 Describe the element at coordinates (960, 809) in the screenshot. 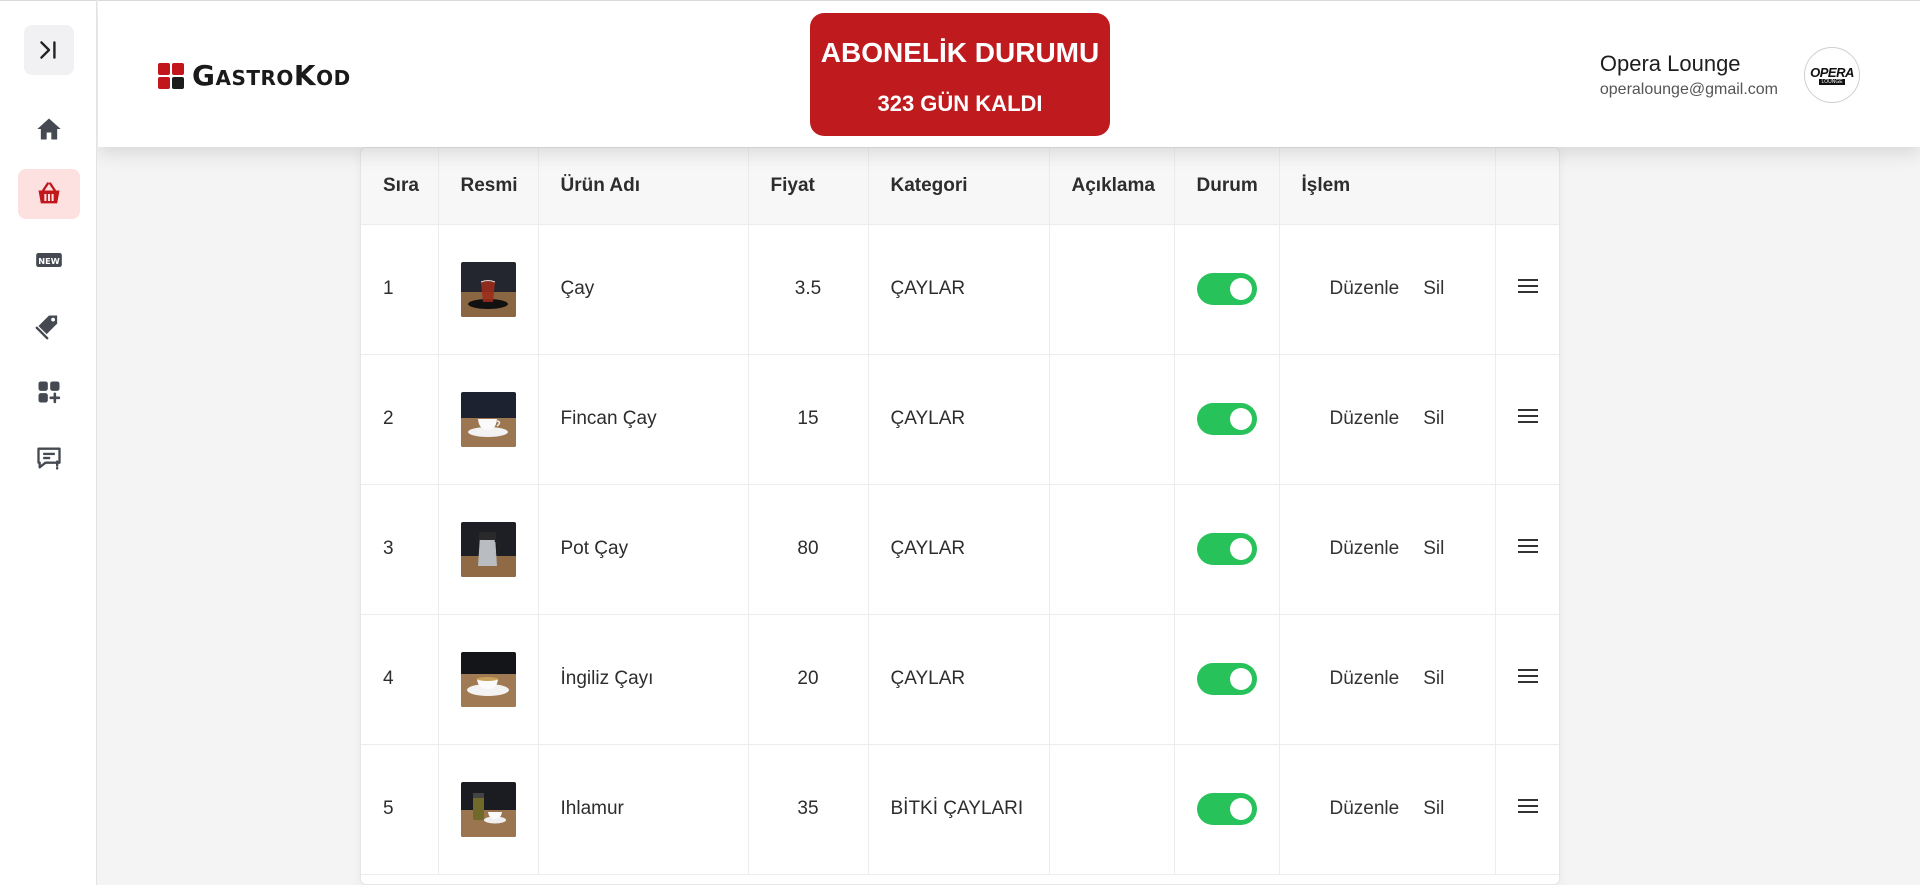

I see `table-row: 5 Ihlamur 35 BİTKİ ÇAYLARI Düzenle Sil` at that location.